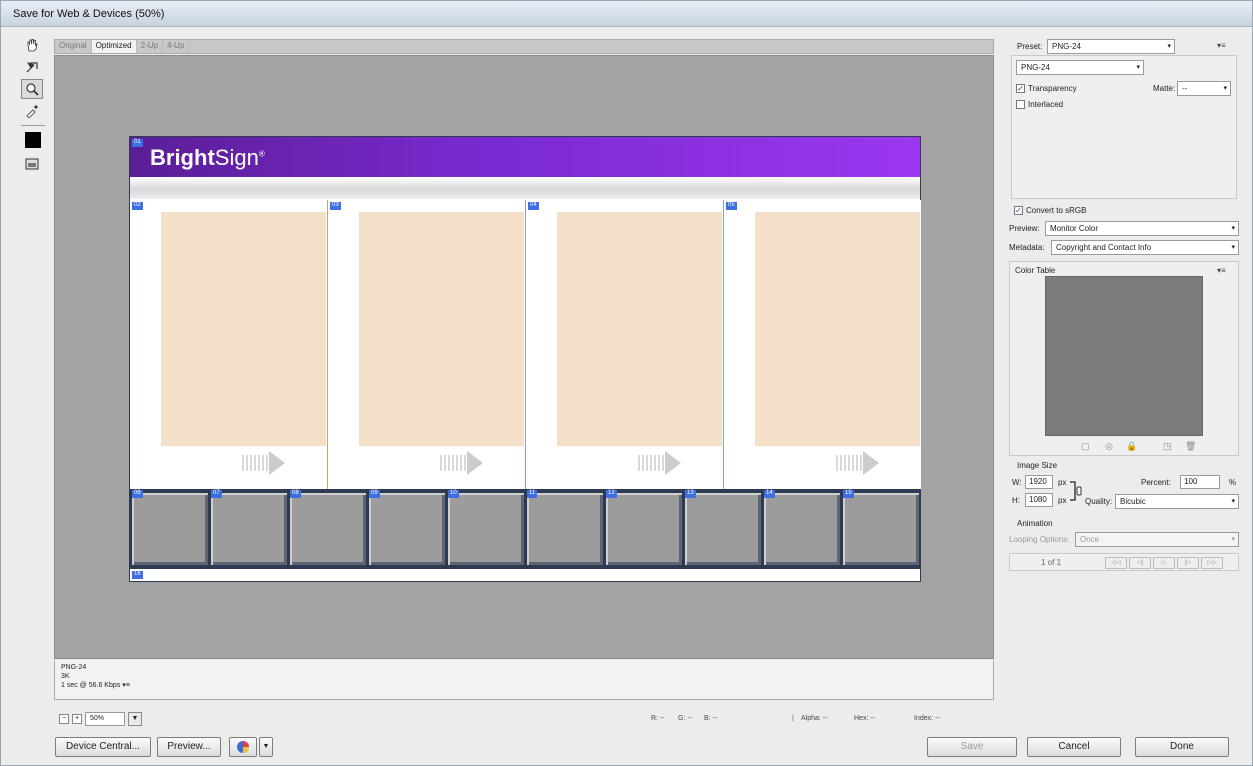 The height and width of the screenshot is (766, 1253). I want to click on preview-value: Monitor Color, so click(1074, 228).